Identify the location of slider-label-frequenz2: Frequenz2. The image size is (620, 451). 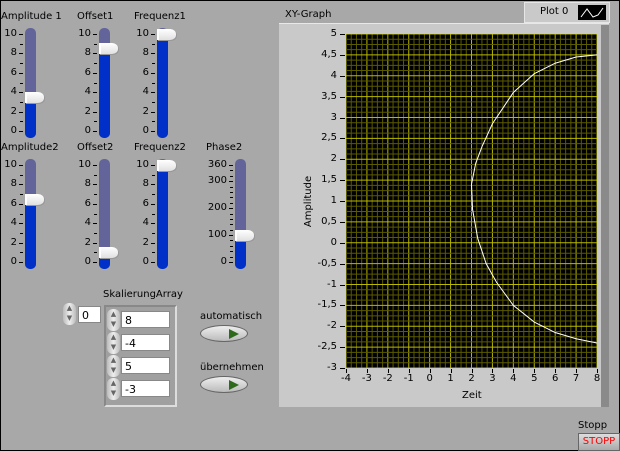
(160, 147).